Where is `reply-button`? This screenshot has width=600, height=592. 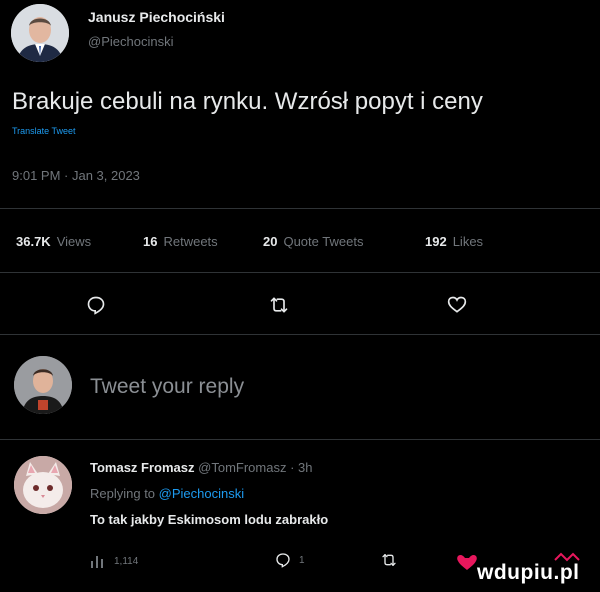
reply-button is located at coordinates (96, 305).